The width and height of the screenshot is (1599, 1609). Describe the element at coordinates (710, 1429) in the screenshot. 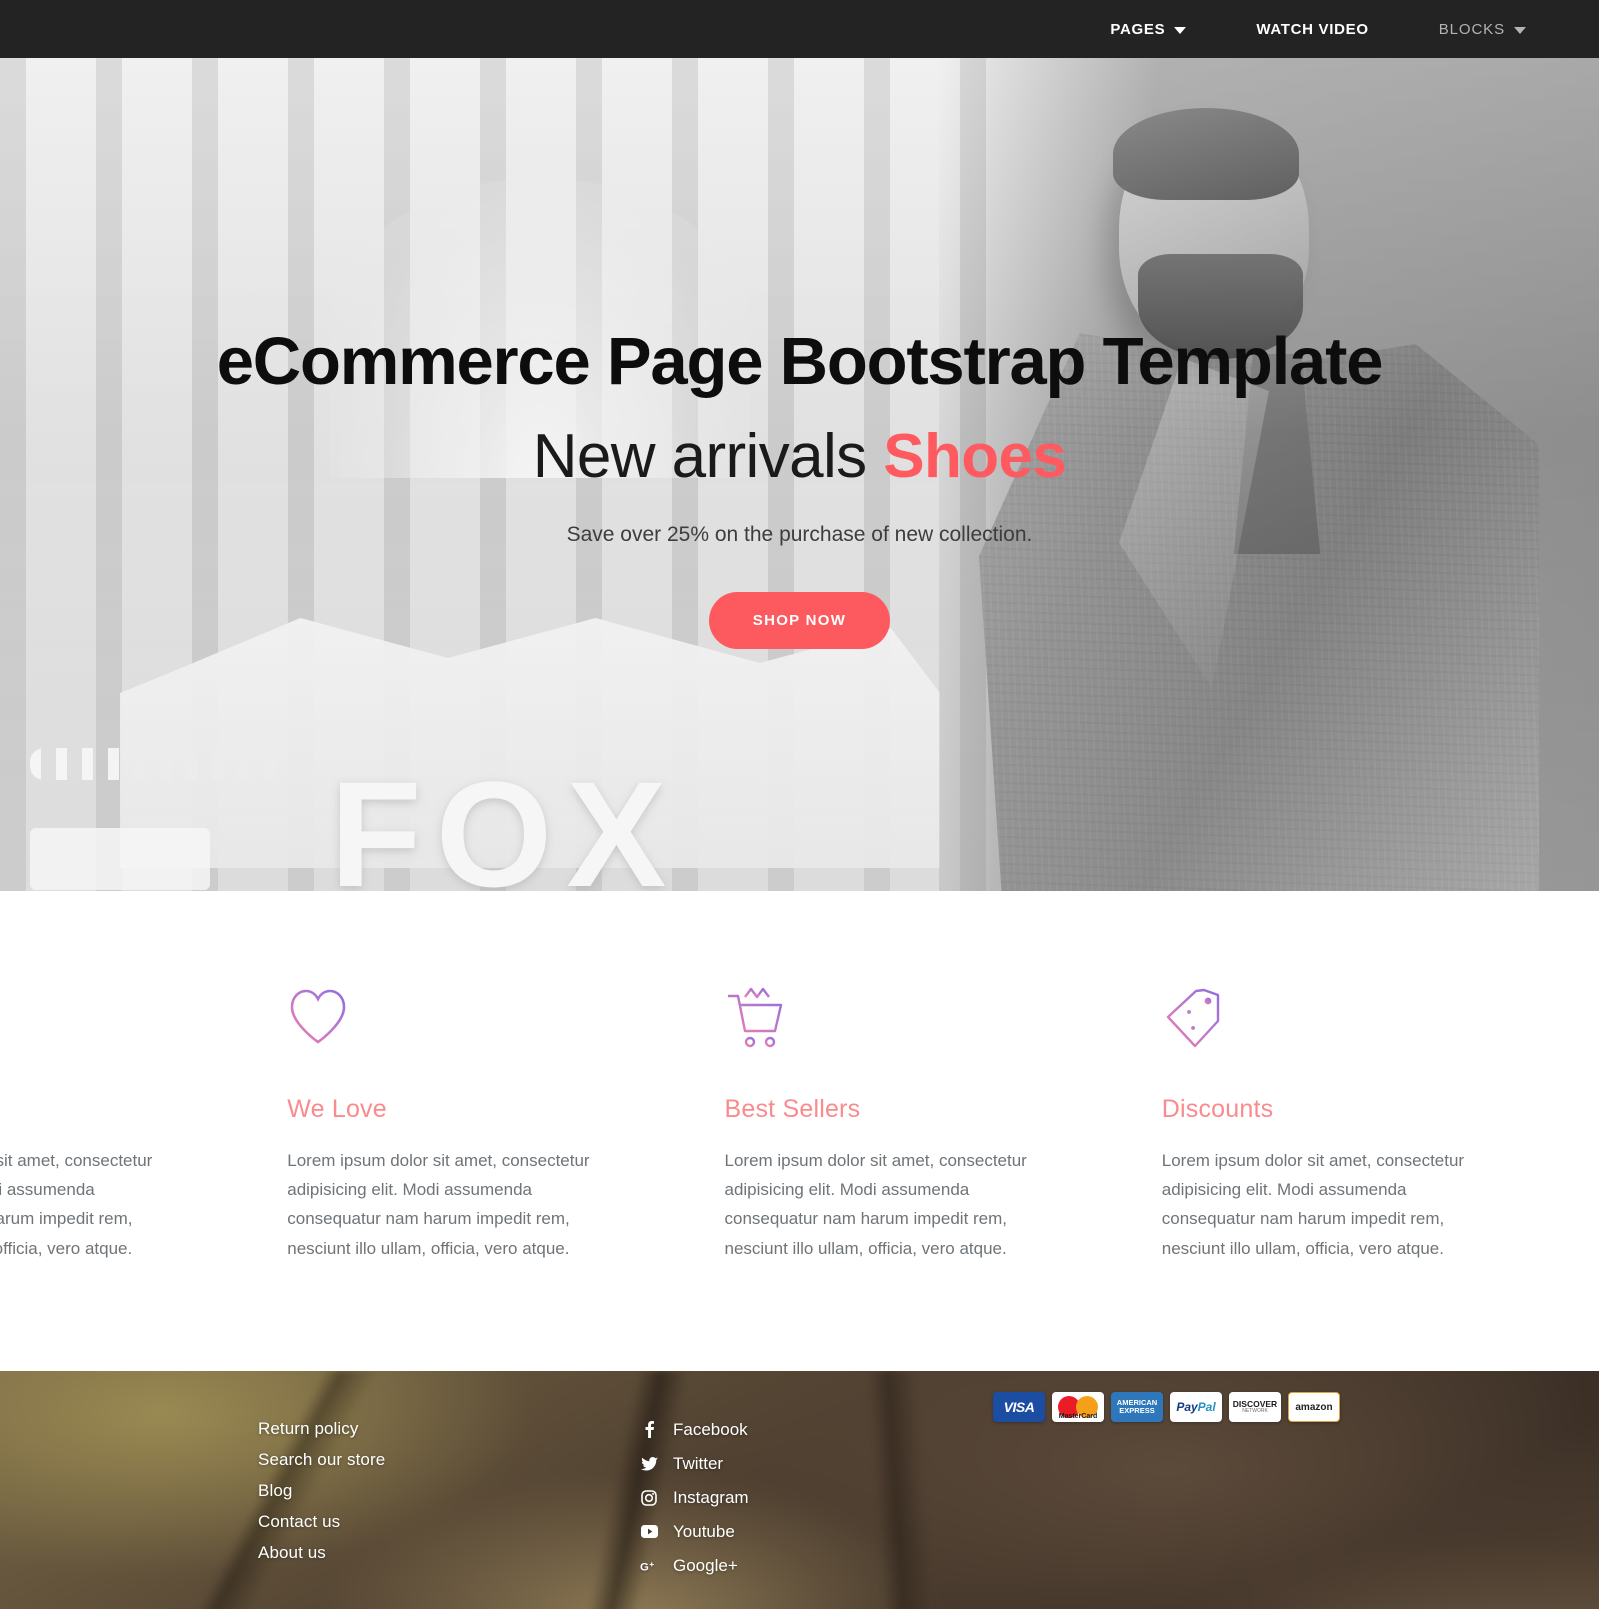

I see `social-label: Facebook` at that location.